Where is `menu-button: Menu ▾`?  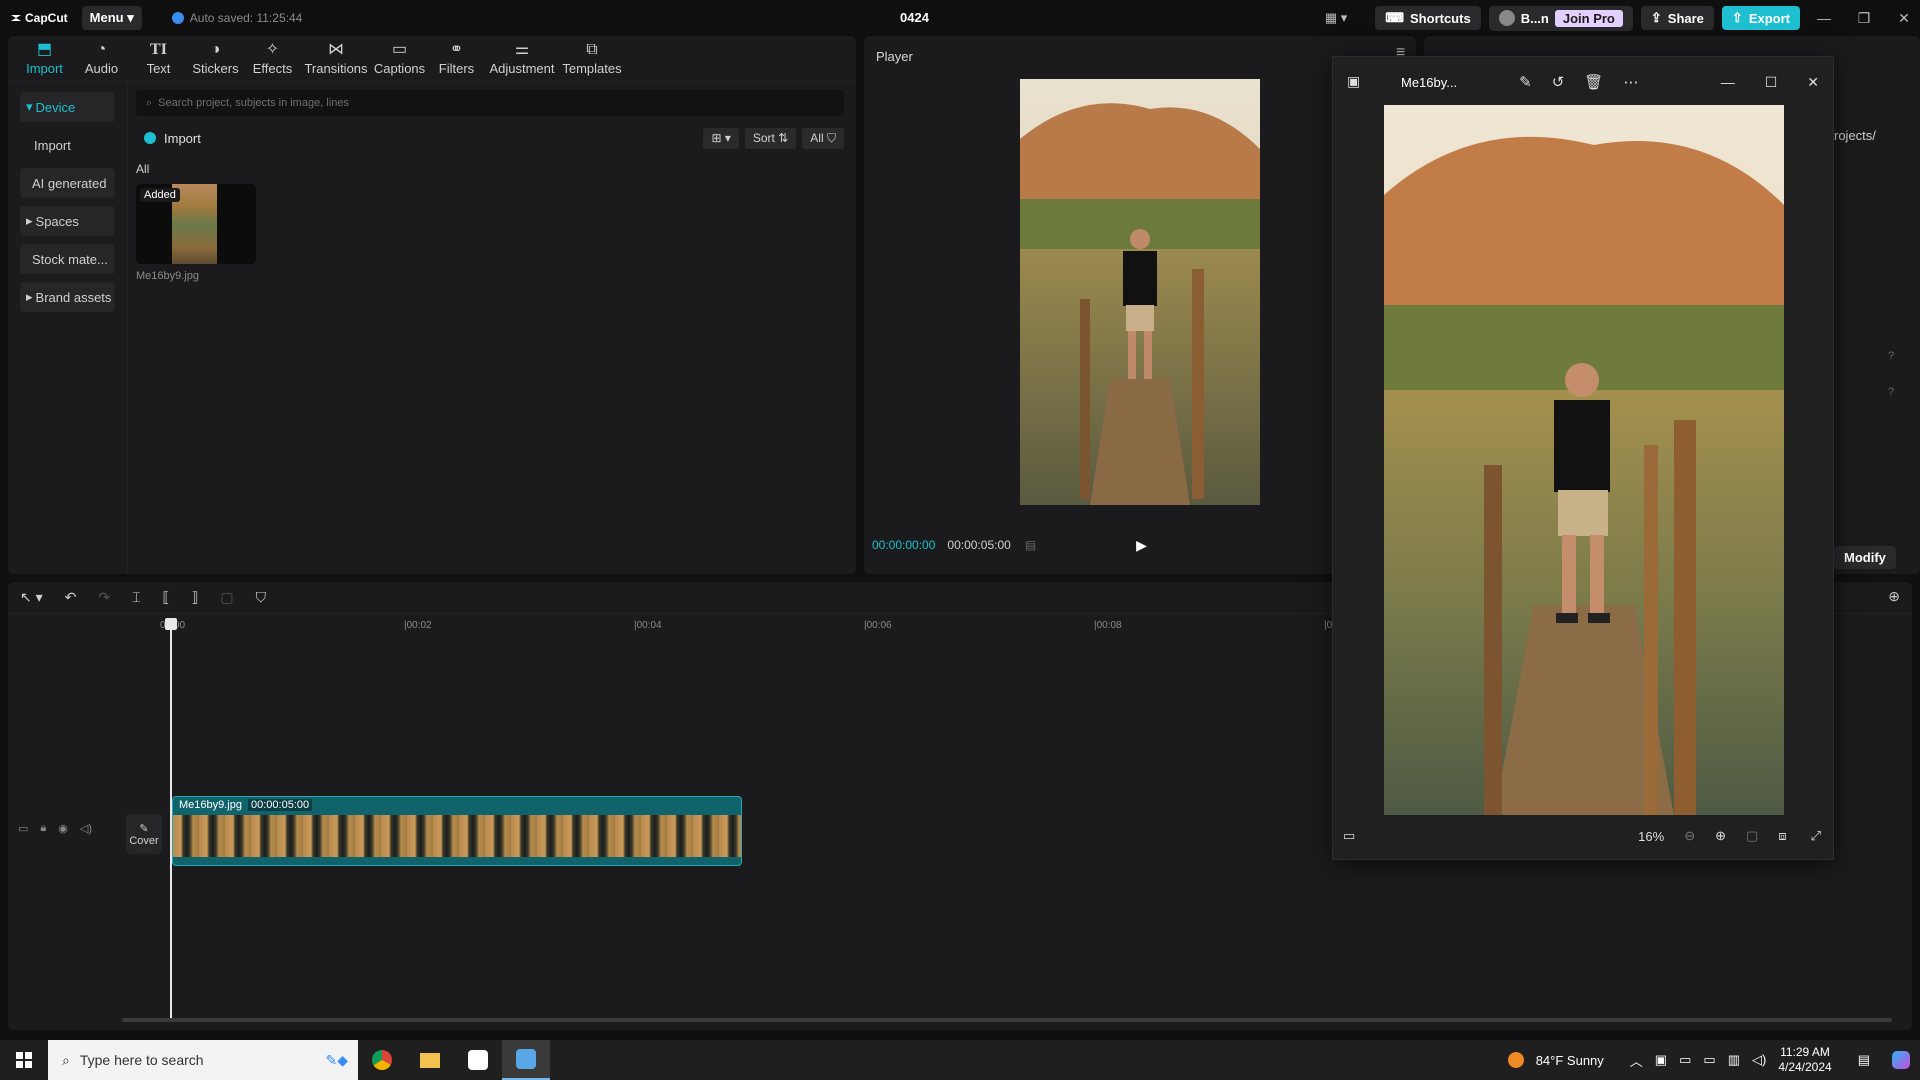 menu-button: Menu ▾ is located at coordinates (111, 18).